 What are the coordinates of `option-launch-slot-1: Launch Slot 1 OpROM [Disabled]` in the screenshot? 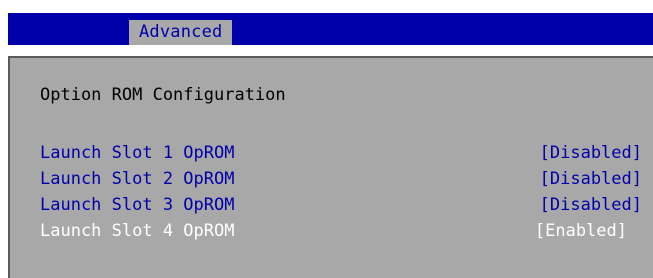 It's located at (341, 153).